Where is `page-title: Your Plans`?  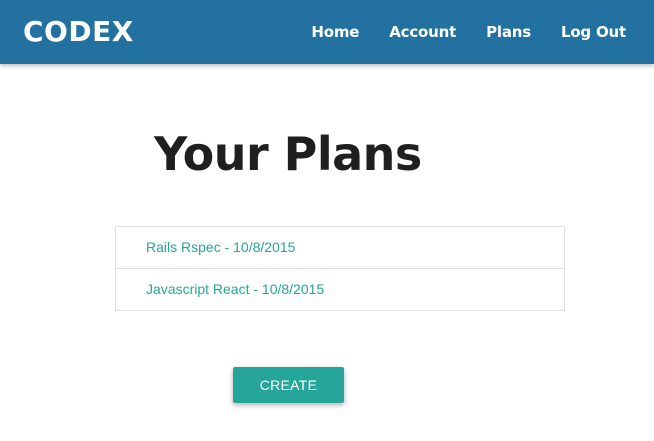
page-title: Your Plans is located at coordinates (288, 154).